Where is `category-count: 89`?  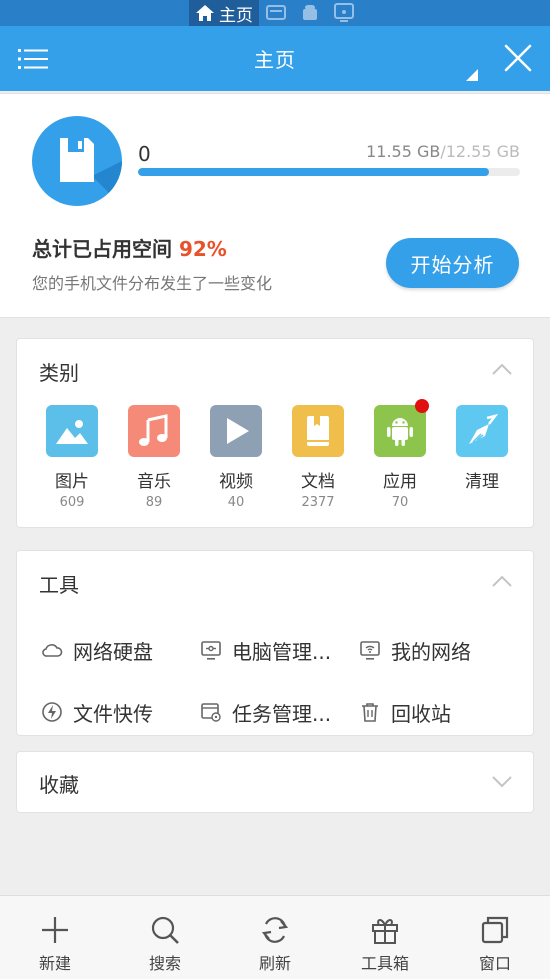 category-count: 89 is located at coordinates (154, 502).